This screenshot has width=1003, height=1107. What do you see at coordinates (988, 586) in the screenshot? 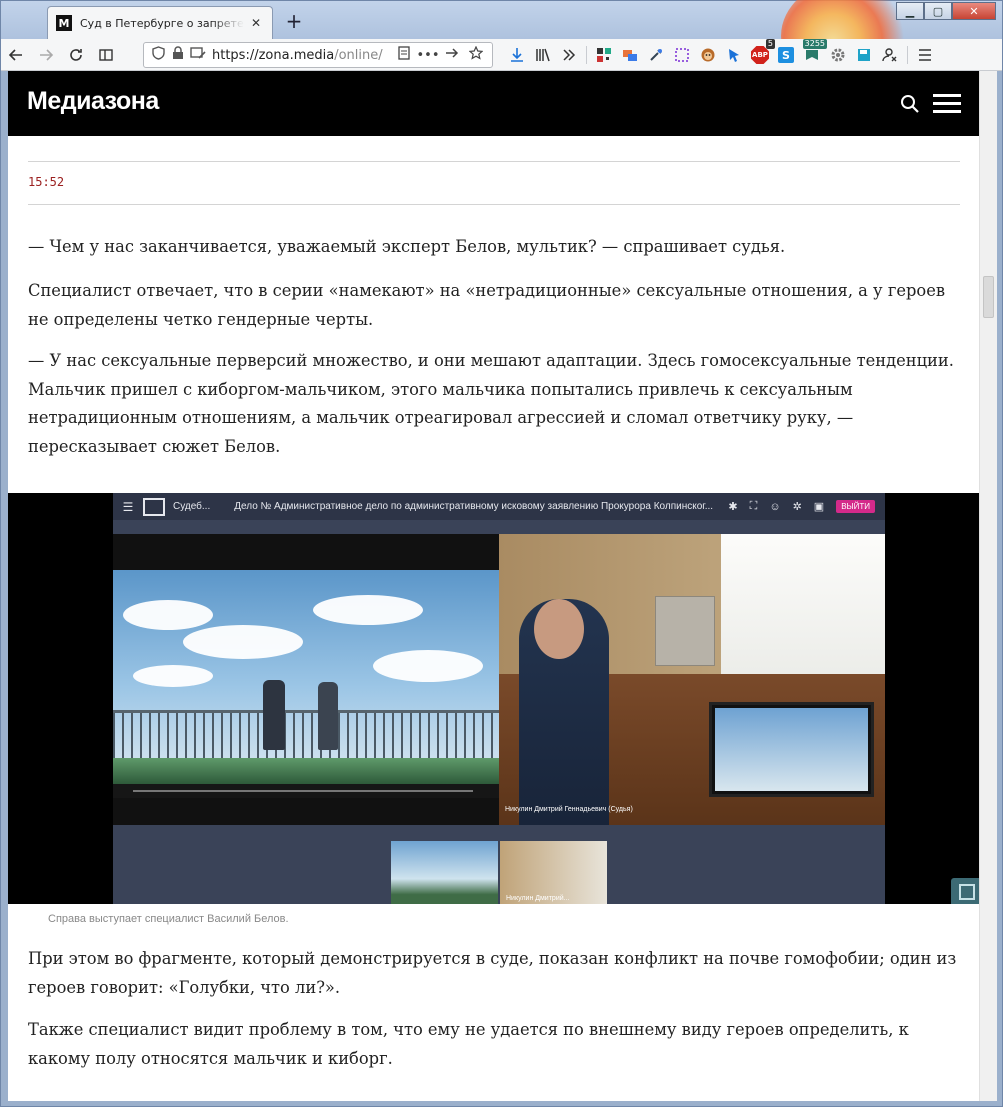
I see `vertical-scrollbar` at bounding box center [988, 586].